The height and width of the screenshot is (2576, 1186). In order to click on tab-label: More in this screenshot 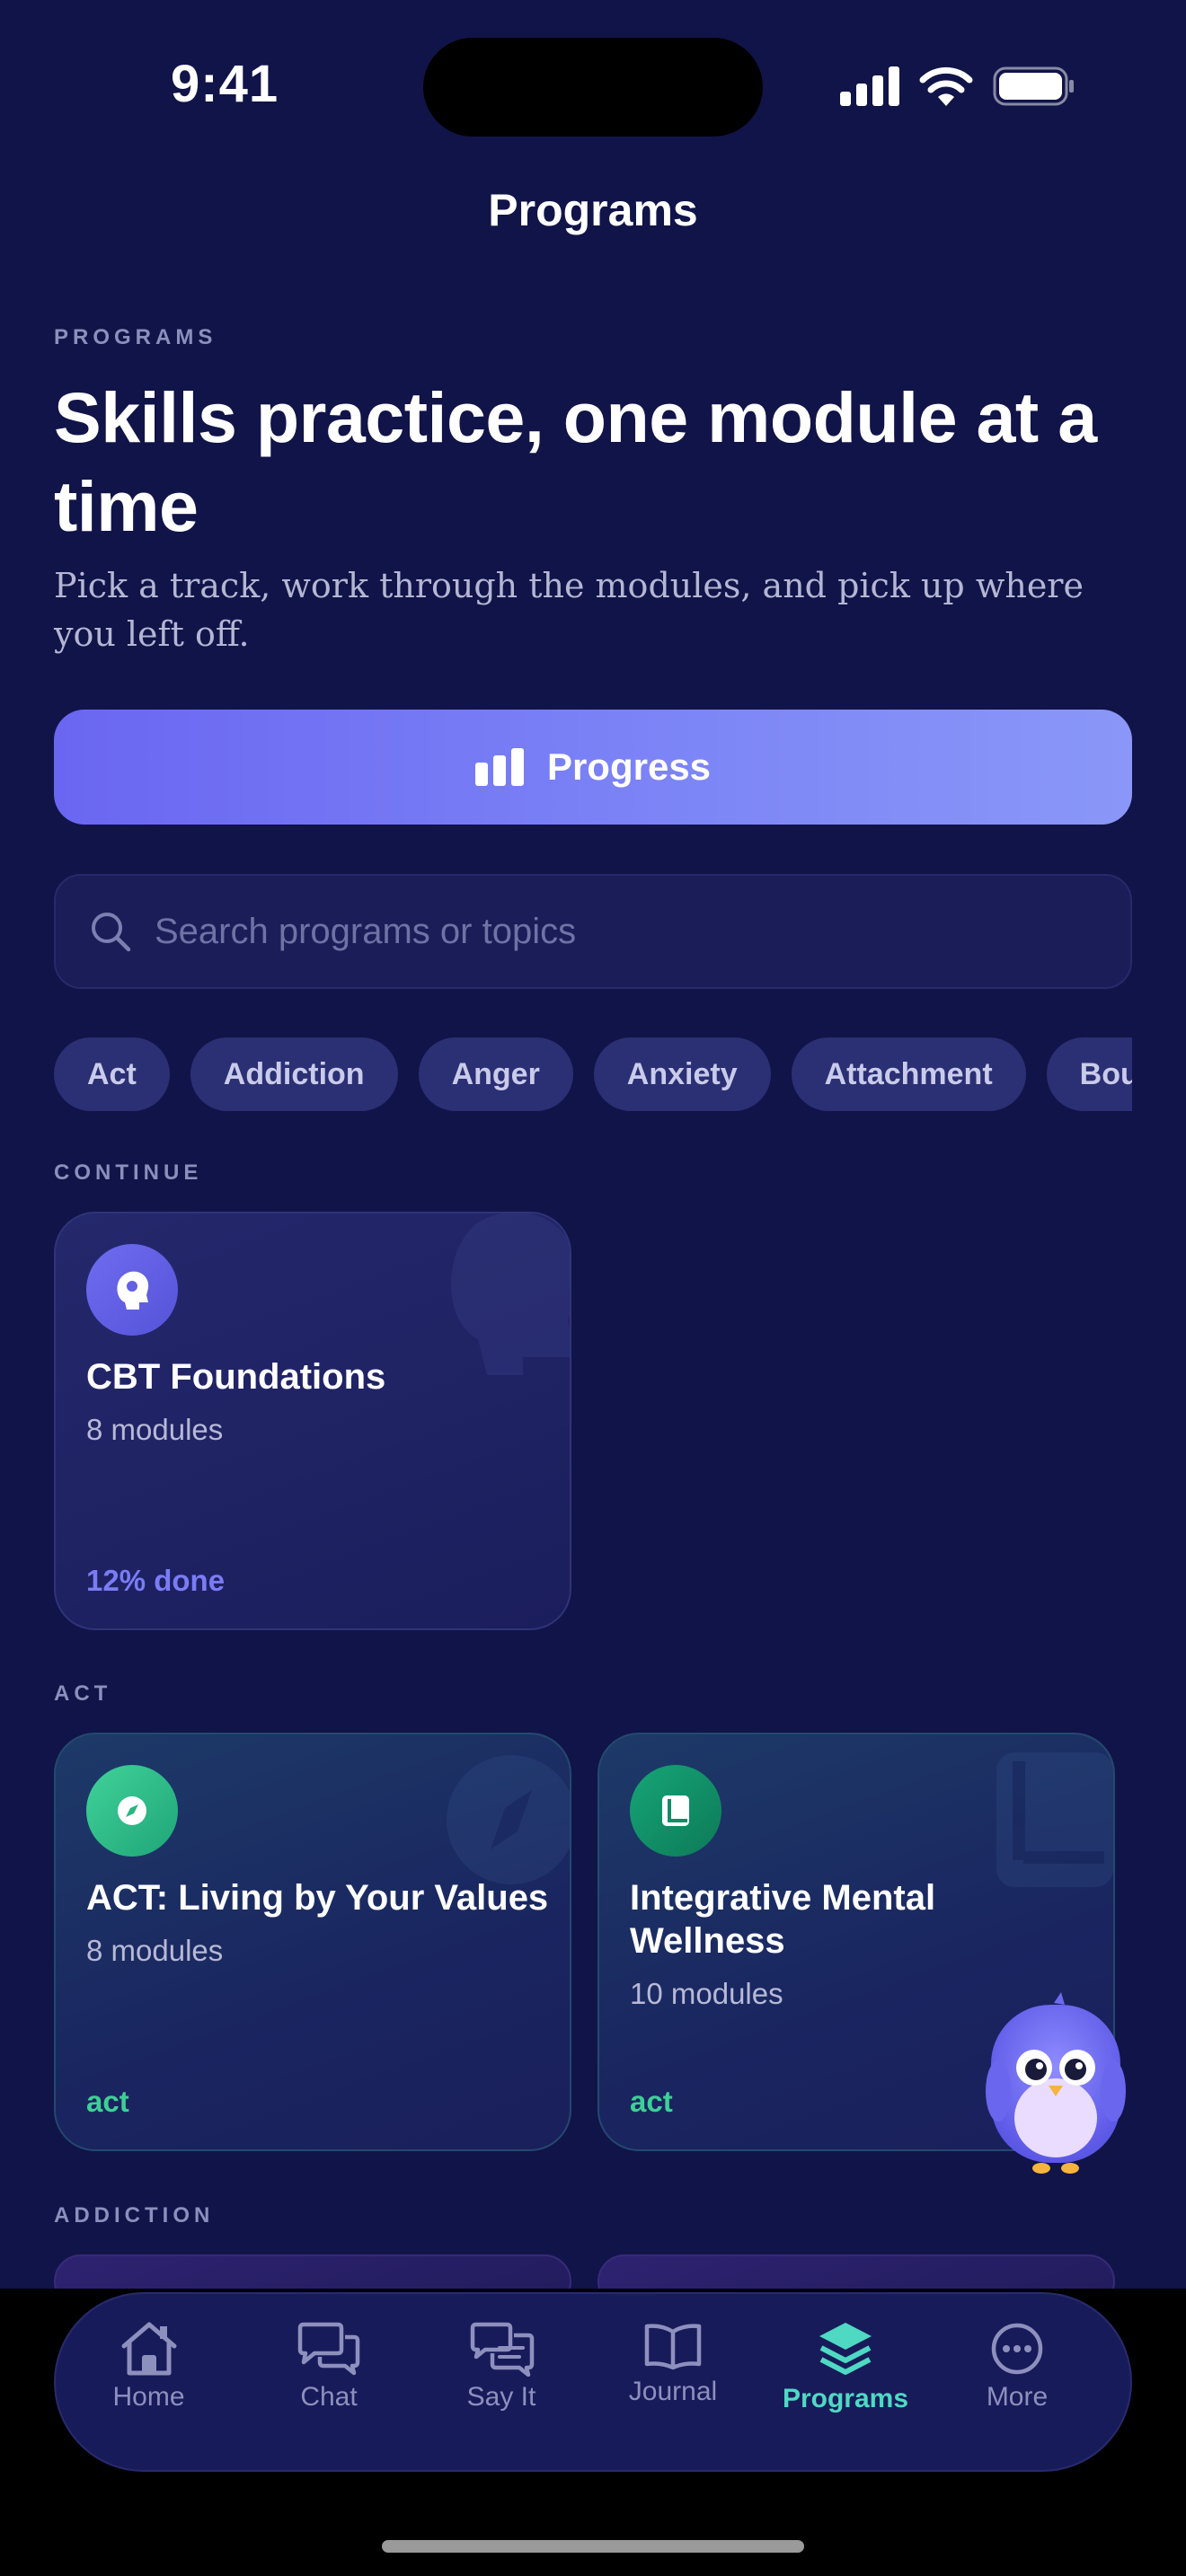, I will do `click(1017, 2397)`.